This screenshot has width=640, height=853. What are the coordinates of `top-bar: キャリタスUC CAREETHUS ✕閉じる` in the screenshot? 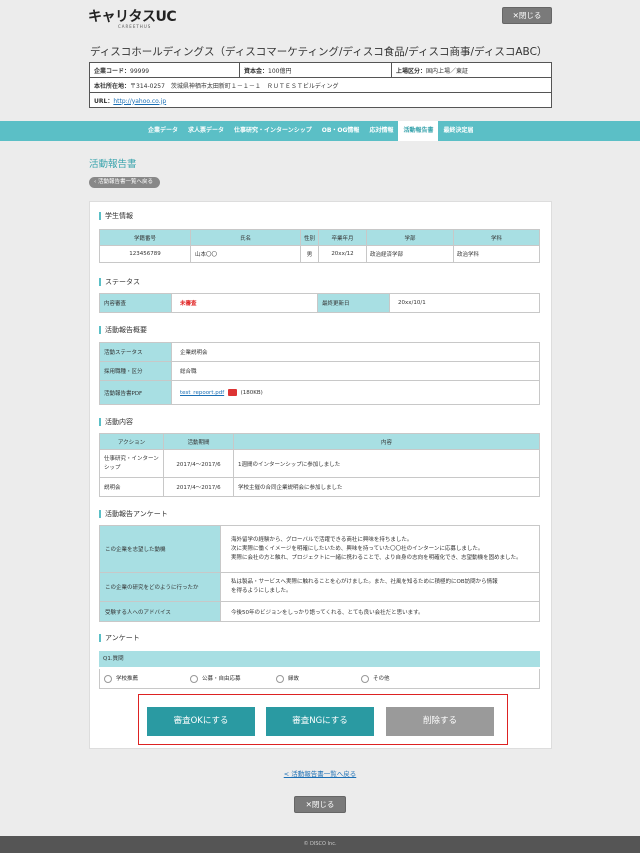 It's located at (320, 15).